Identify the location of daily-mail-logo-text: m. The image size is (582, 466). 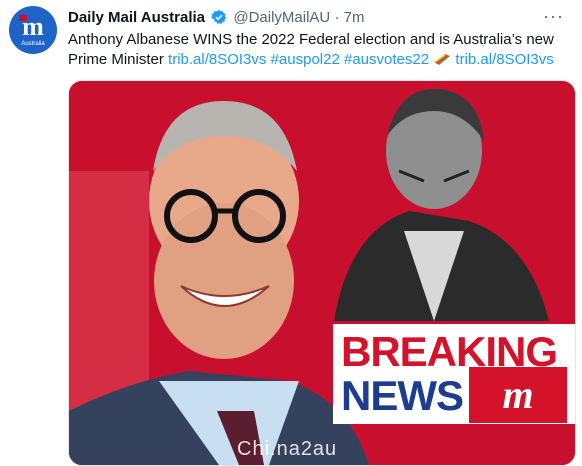
(518, 394).